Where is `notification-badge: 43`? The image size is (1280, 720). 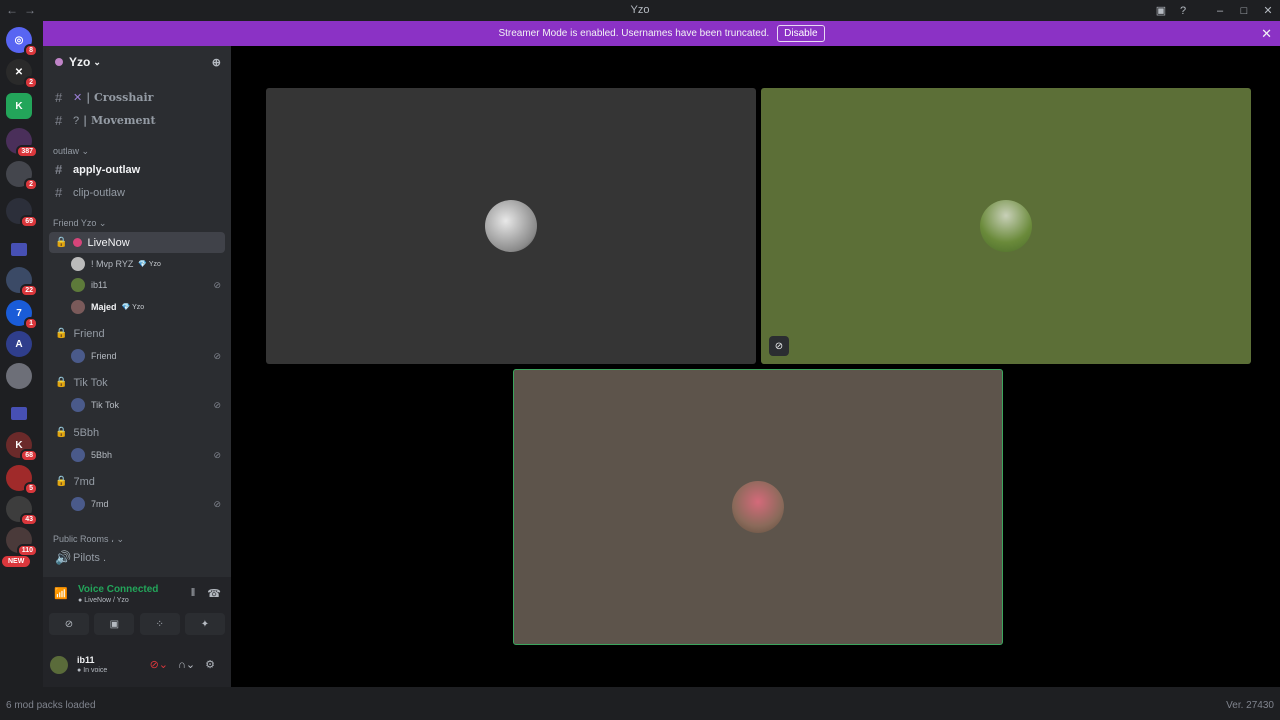 notification-badge: 43 is located at coordinates (29, 519).